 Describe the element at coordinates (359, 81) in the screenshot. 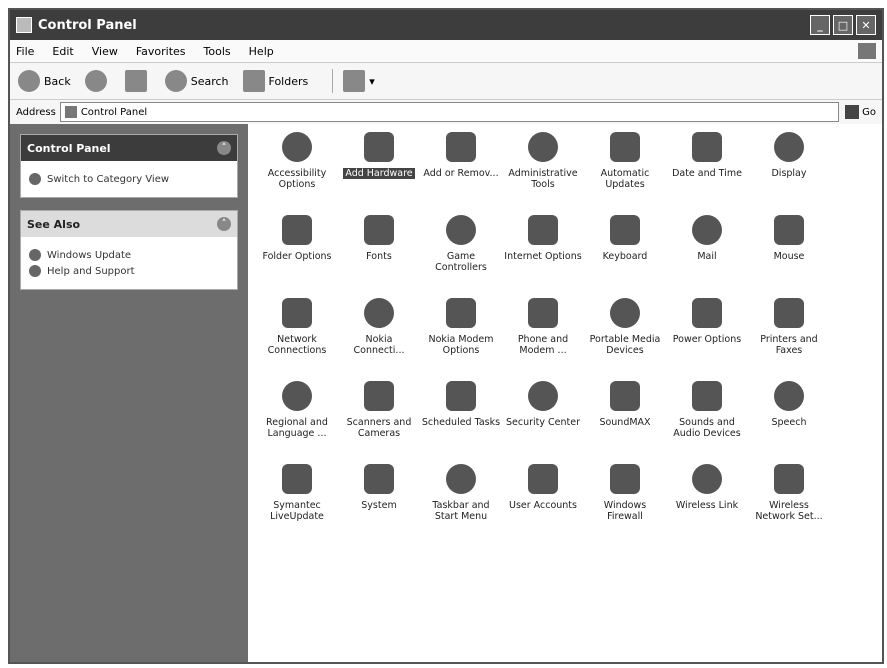

I see `views-button: ▾` at that location.